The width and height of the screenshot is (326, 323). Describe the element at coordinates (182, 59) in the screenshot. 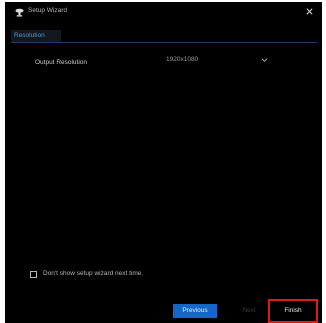

I see `output-resolution-value: 1920x1080` at that location.